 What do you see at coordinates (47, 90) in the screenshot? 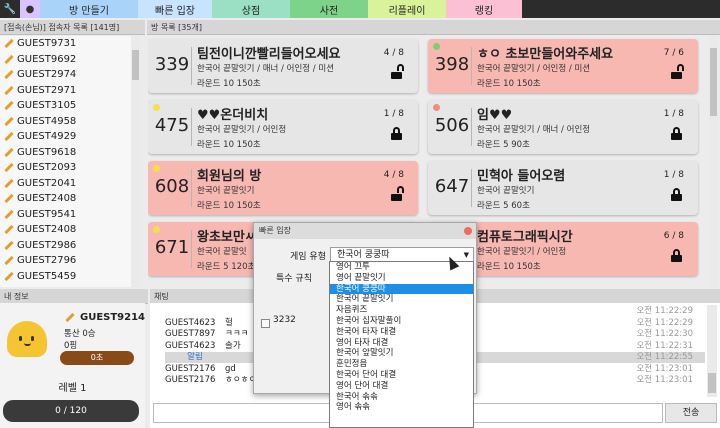
I see `user-name: GUEST2971` at bounding box center [47, 90].